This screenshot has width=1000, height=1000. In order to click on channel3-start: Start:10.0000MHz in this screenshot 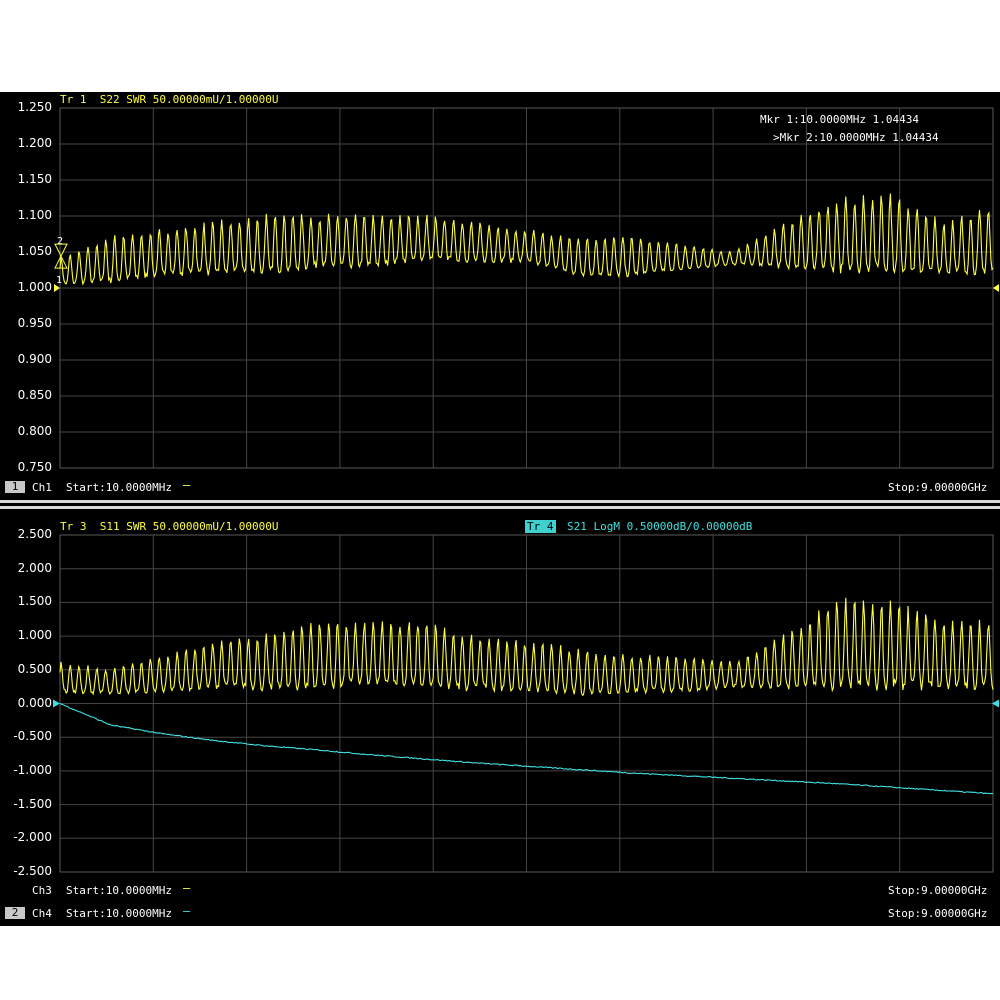, I will do `click(119, 890)`.